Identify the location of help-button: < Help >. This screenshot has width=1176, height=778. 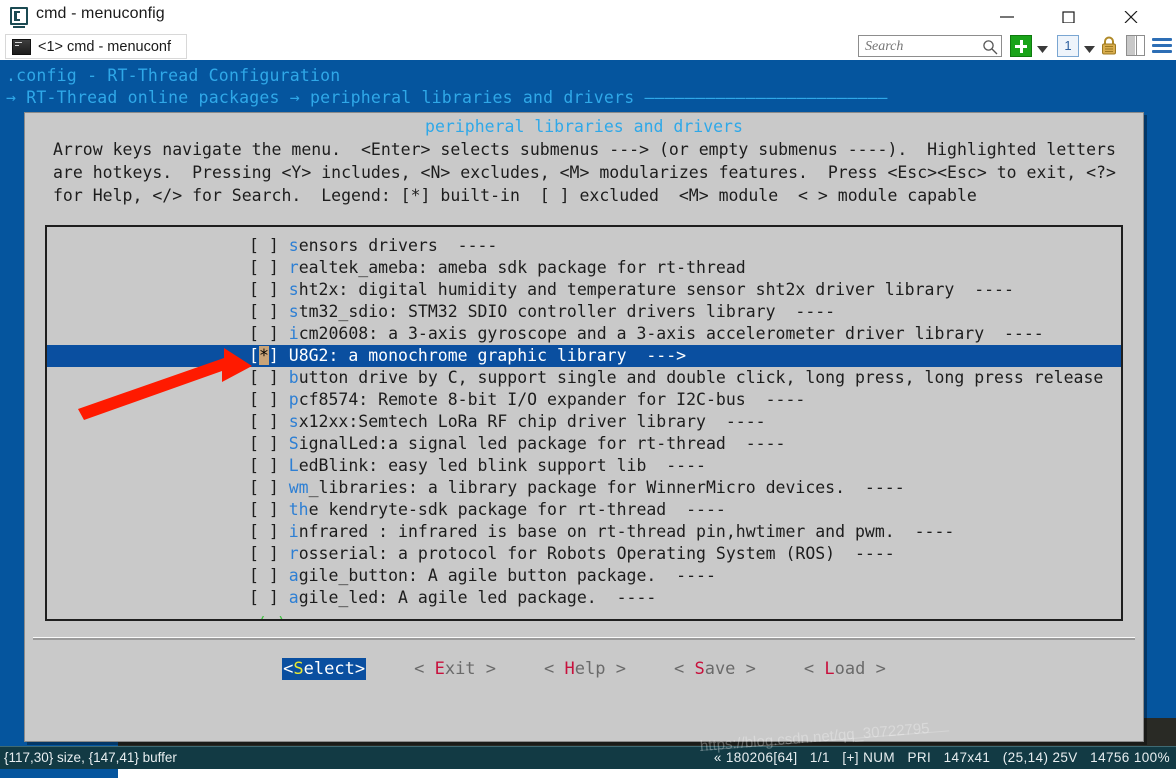
(585, 669).